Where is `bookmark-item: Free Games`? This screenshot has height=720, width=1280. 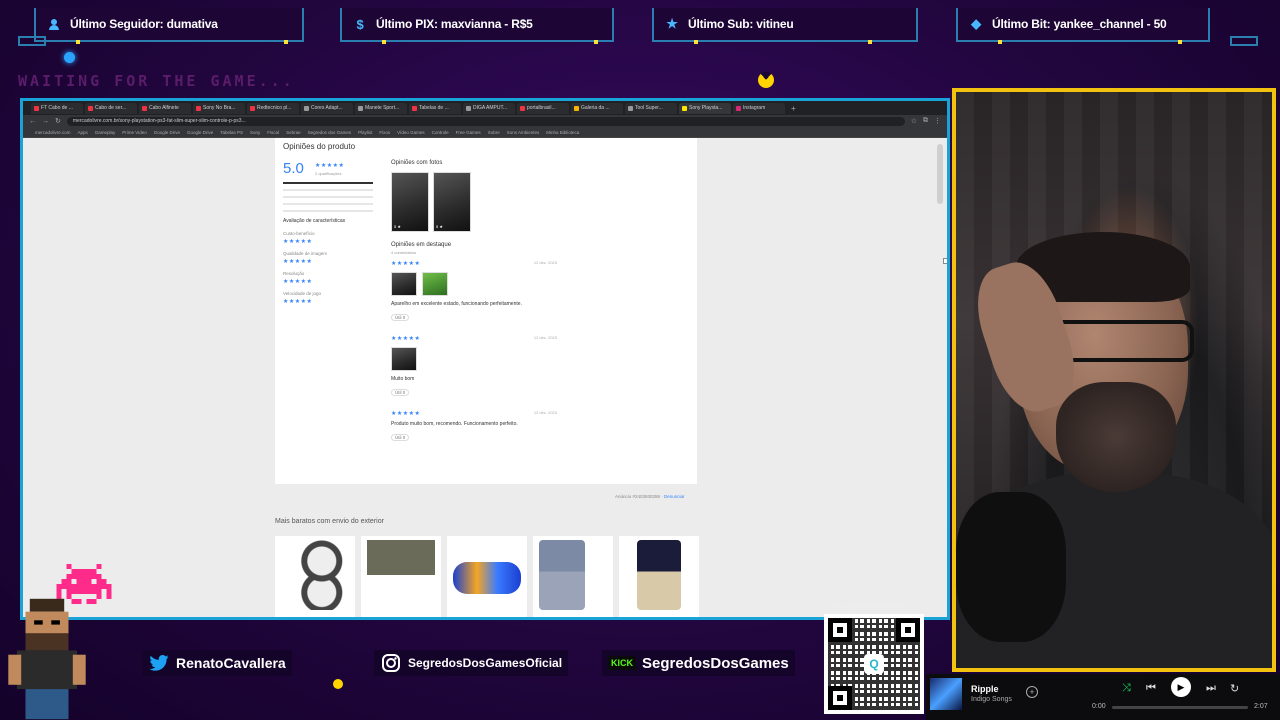 bookmark-item: Free Games is located at coordinates (468, 132).